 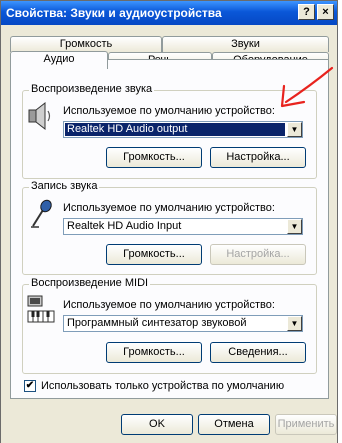 What do you see at coordinates (325, 12) in the screenshot?
I see `close-button: ×` at bounding box center [325, 12].